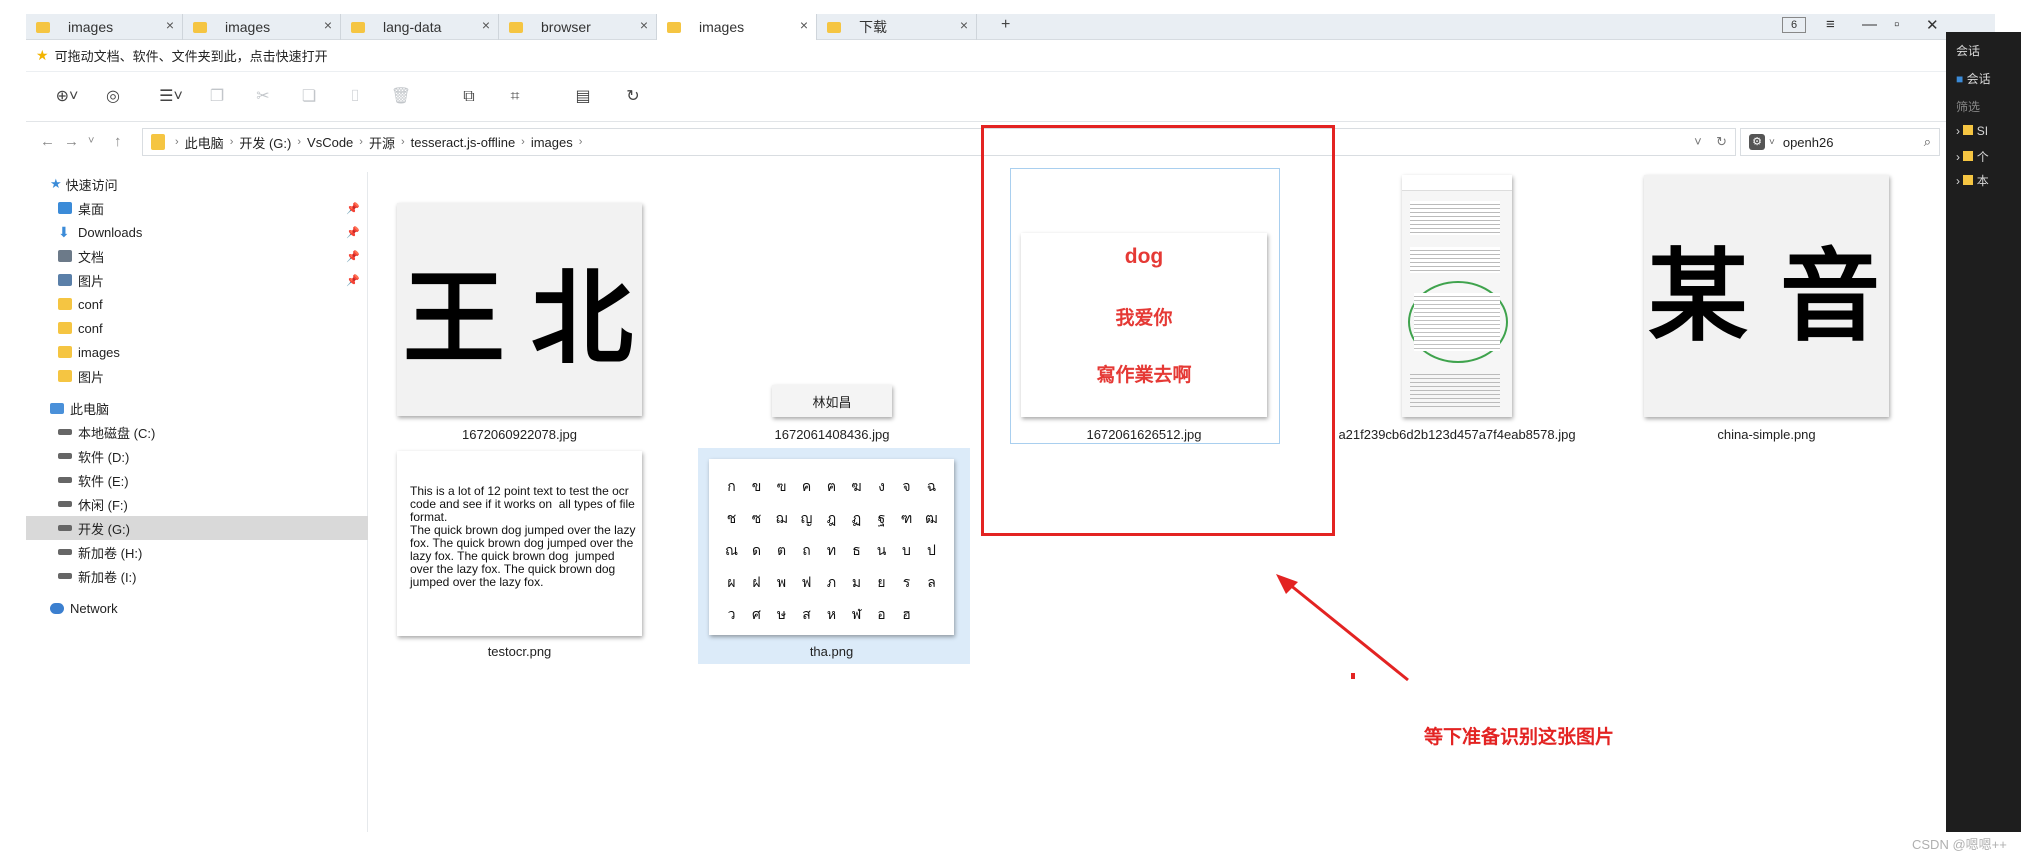 This screenshot has width=2021, height=859. What do you see at coordinates (463, 142) in the screenshot?
I see `breadcrumb-item: tesseract.js-offline` at bounding box center [463, 142].